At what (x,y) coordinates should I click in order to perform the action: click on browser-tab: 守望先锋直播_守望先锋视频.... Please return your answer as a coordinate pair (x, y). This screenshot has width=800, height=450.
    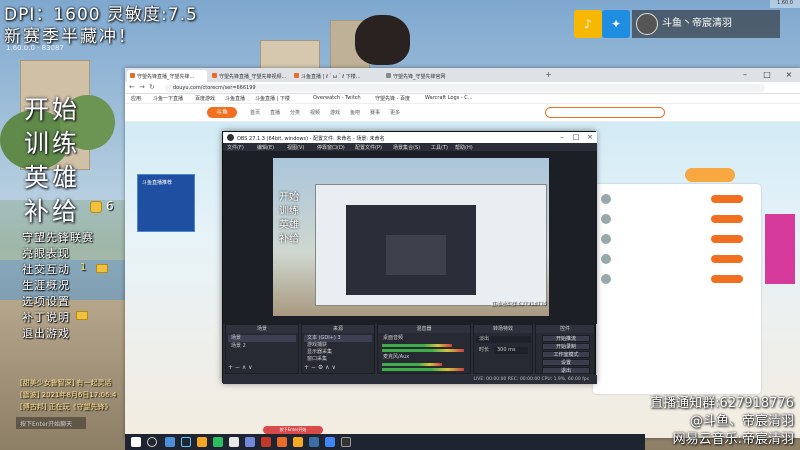
    Looking at the image, I should click on (249, 76).